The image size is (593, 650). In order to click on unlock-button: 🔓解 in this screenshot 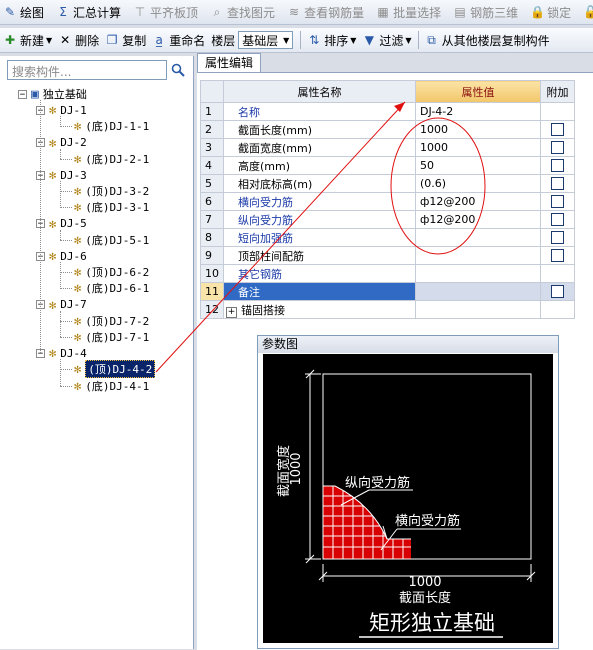, I will do `click(586, 12)`.